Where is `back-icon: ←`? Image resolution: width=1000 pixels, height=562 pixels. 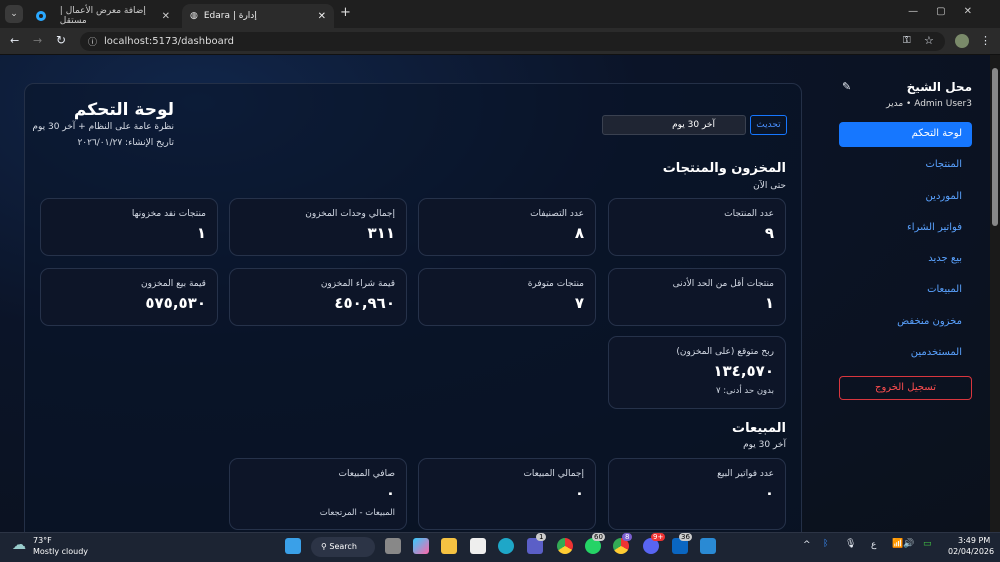 back-icon: ← is located at coordinates (14, 40).